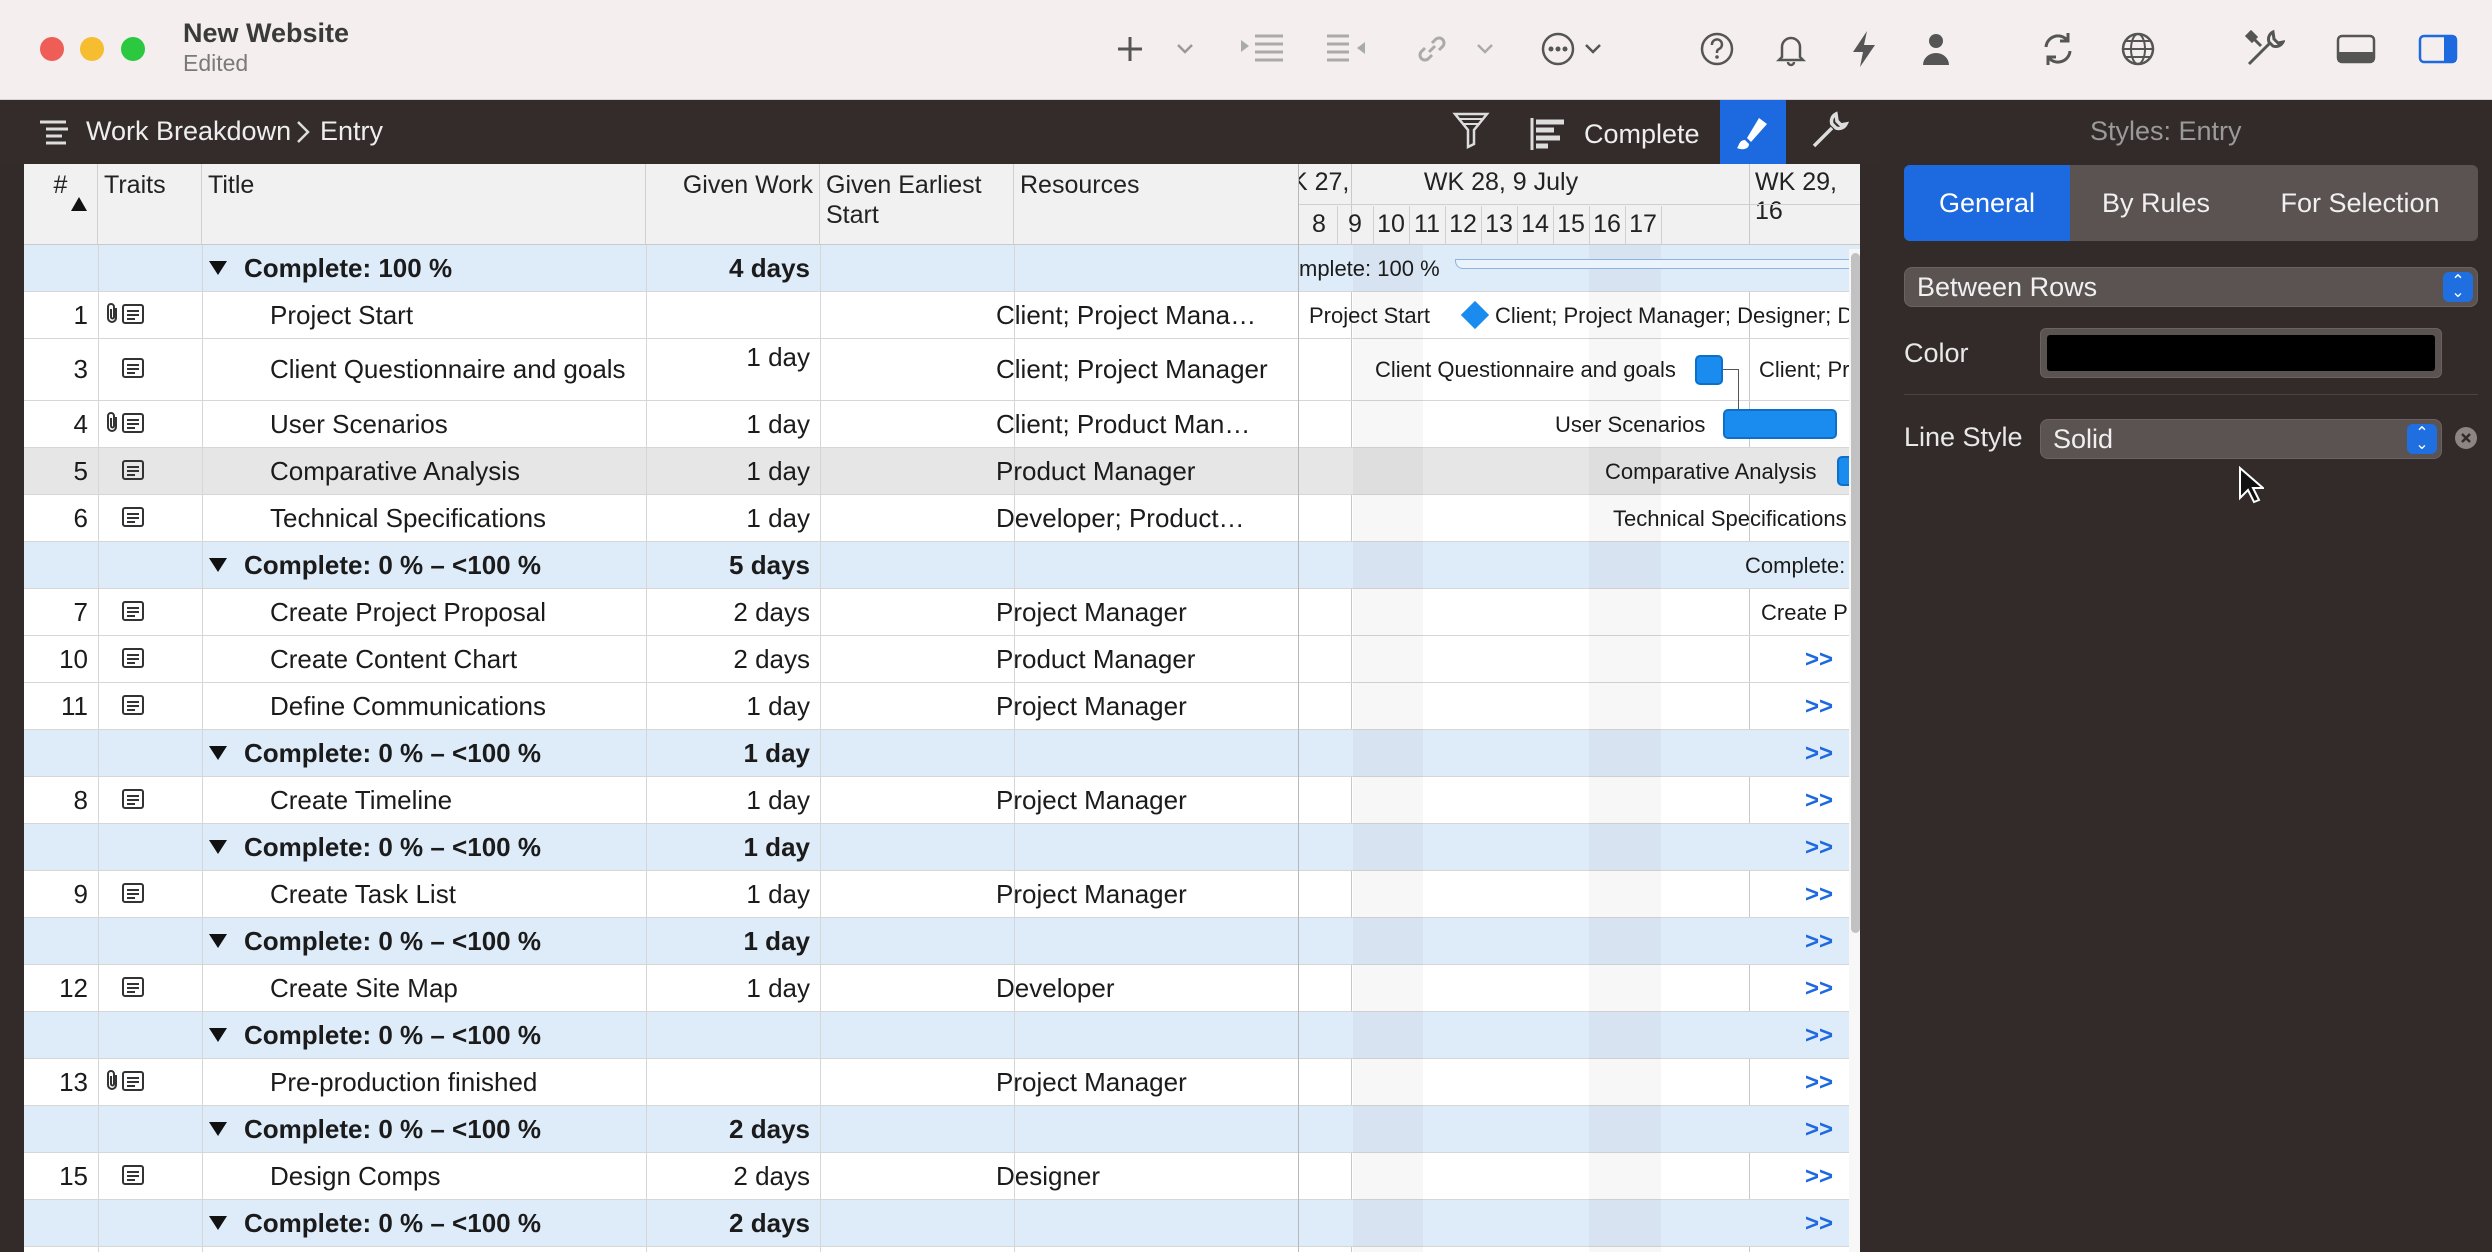 The height and width of the screenshot is (1252, 2492). What do you see at coordinates (133, 49) in the screenshot?
I see `zoom-window-button` at bounding box center [133, 49].